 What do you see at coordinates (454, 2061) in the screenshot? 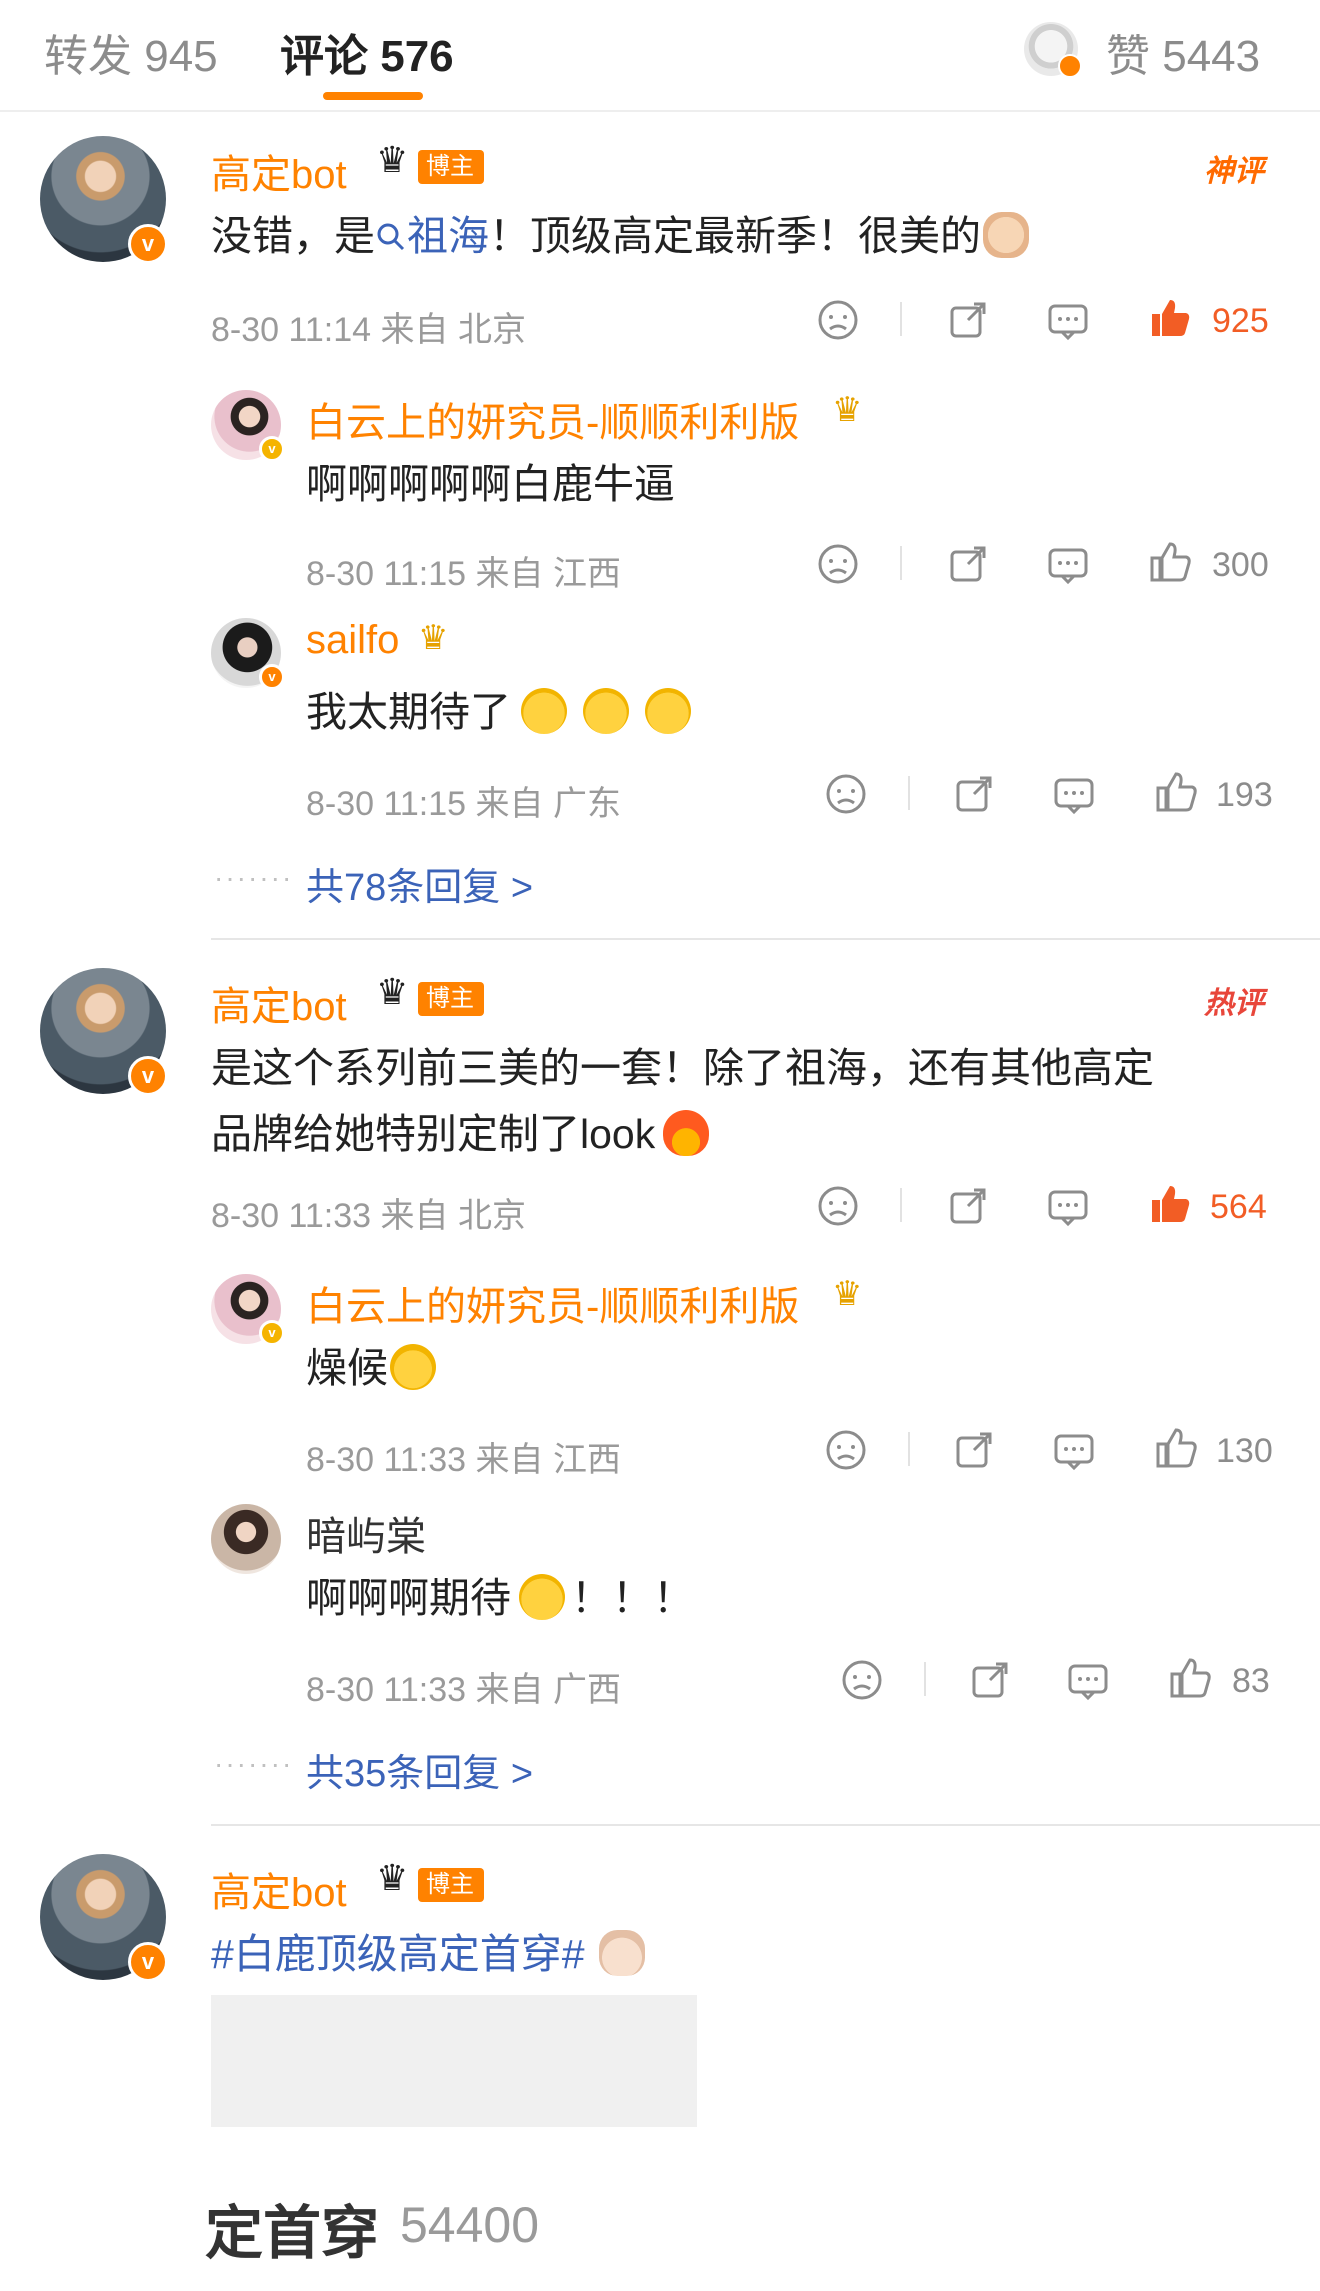
I see `comment-image` at bounding box center [454, 2061].